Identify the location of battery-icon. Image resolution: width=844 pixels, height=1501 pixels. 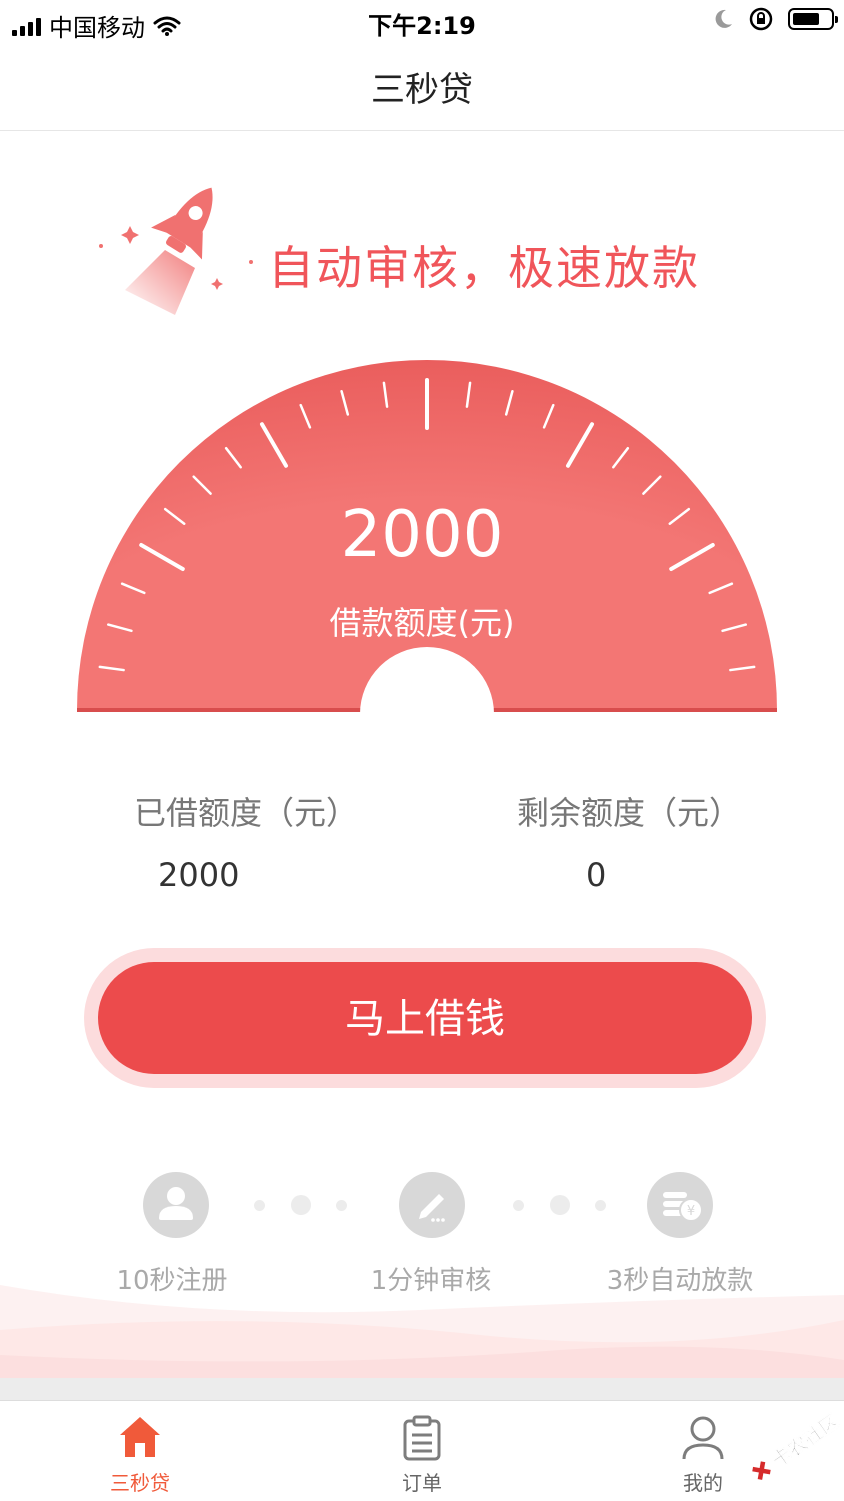
(813, 19).